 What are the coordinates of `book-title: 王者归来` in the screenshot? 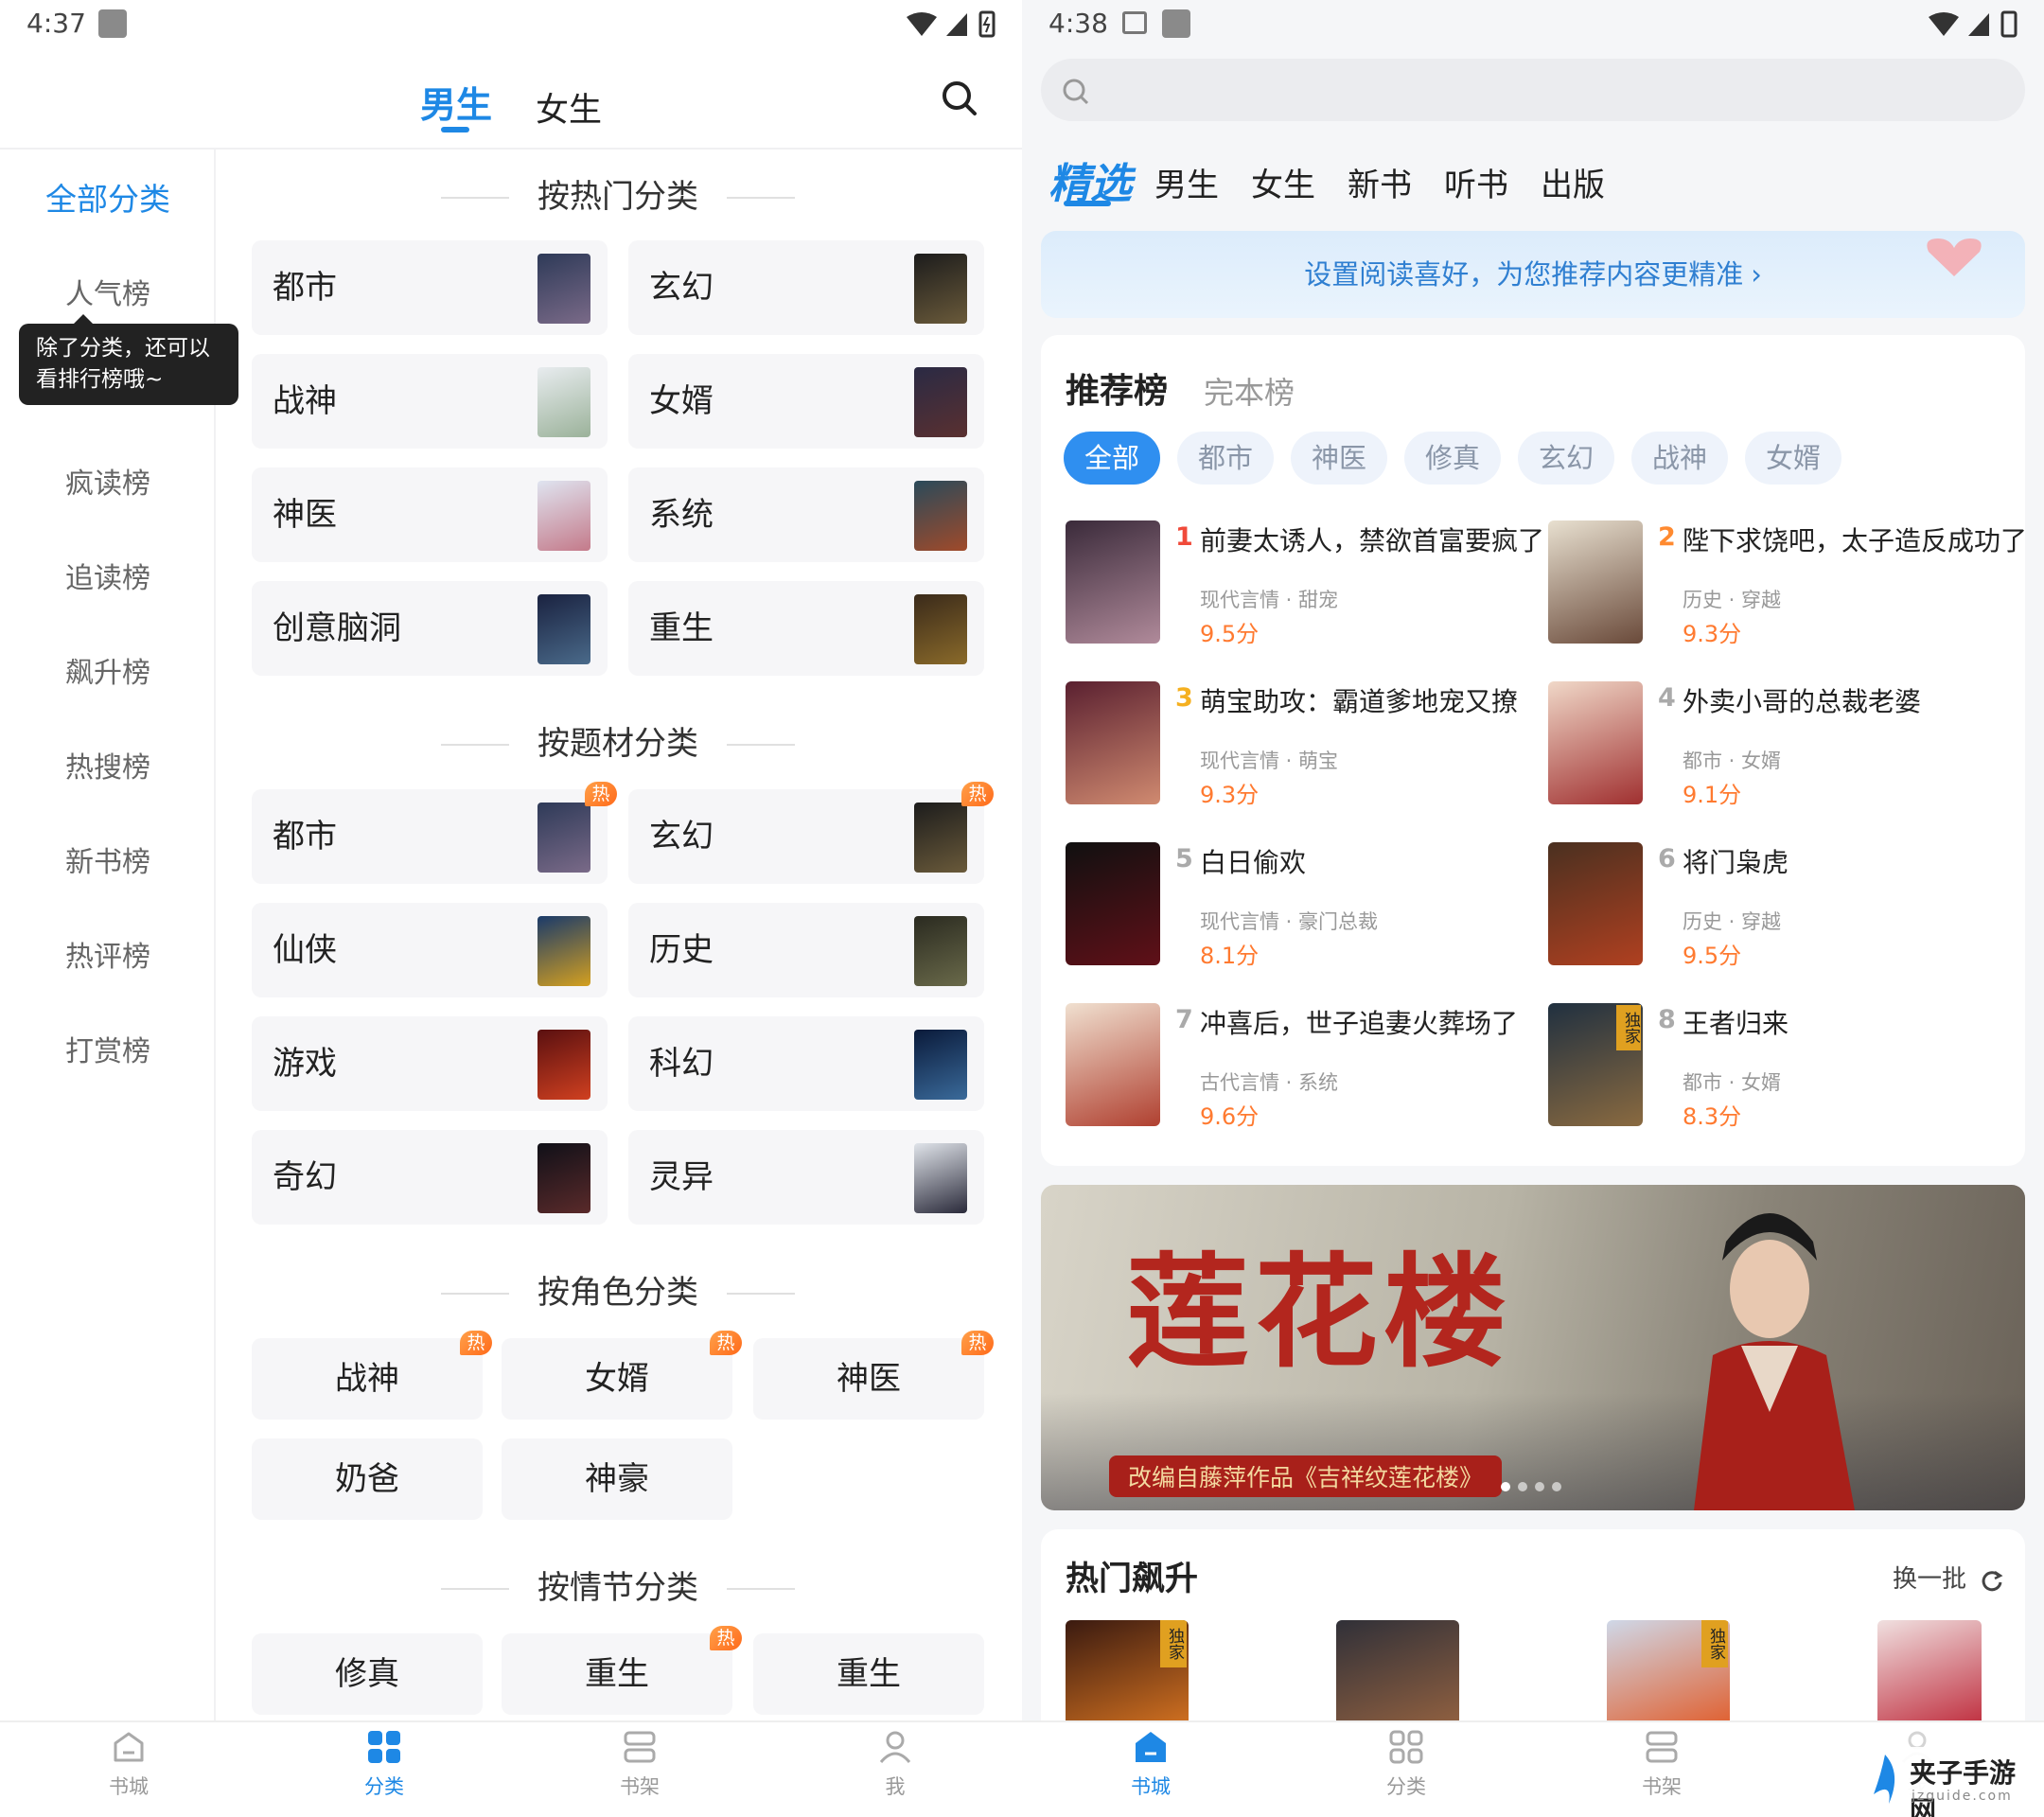 It's located at (1736, 1023).